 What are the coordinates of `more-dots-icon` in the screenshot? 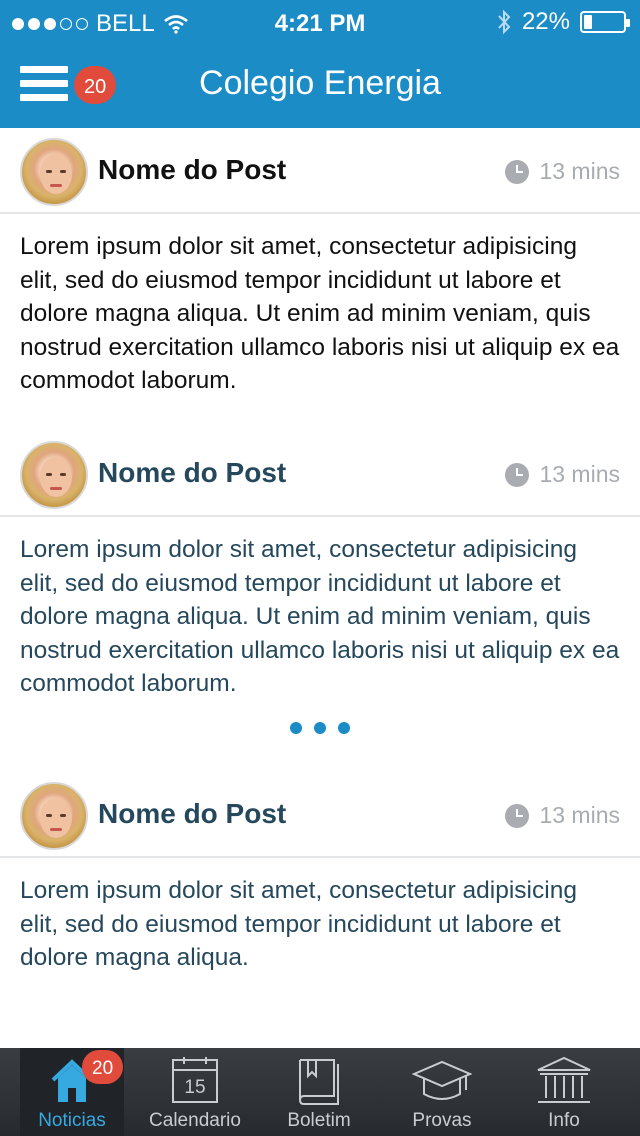 It's located at (320, 728).